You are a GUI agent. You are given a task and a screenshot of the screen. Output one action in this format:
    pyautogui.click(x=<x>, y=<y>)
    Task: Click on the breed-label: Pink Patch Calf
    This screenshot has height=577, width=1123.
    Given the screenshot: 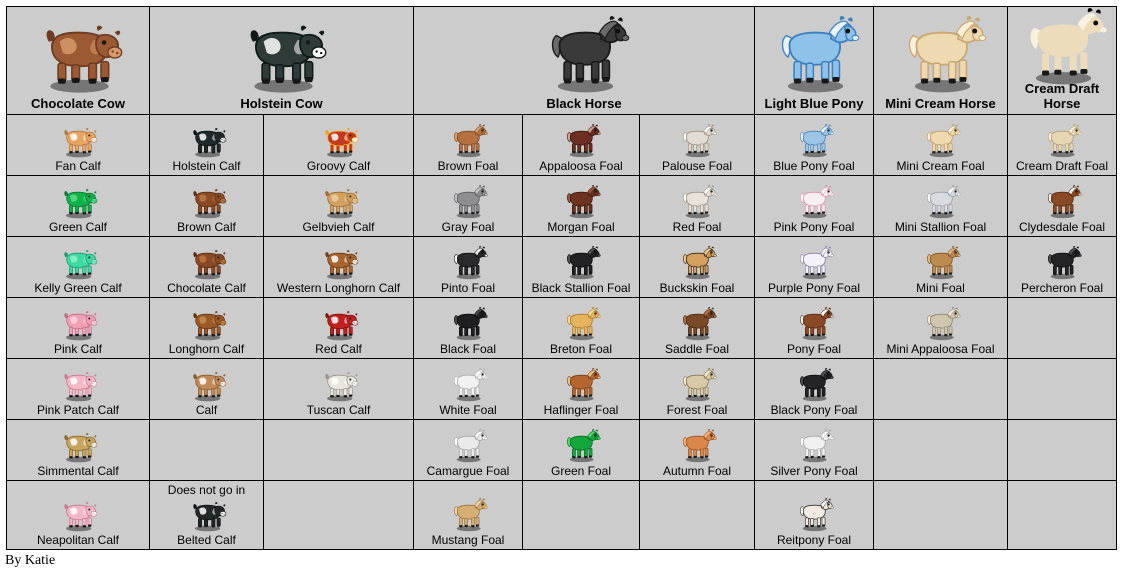 What is the action you would take?
    pyautogui.click(x=78, y=410)
    